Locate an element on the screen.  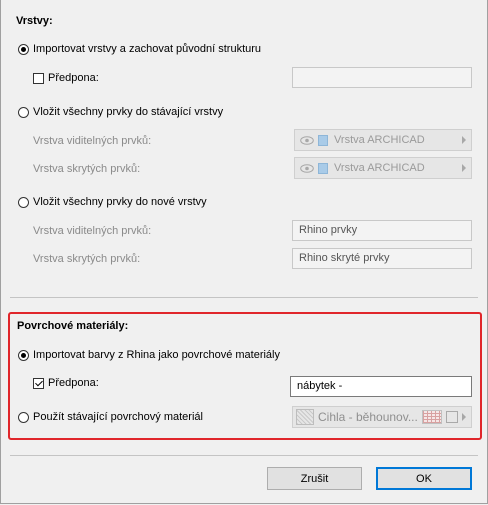
footer-divider is located at coordinates (244, 455).